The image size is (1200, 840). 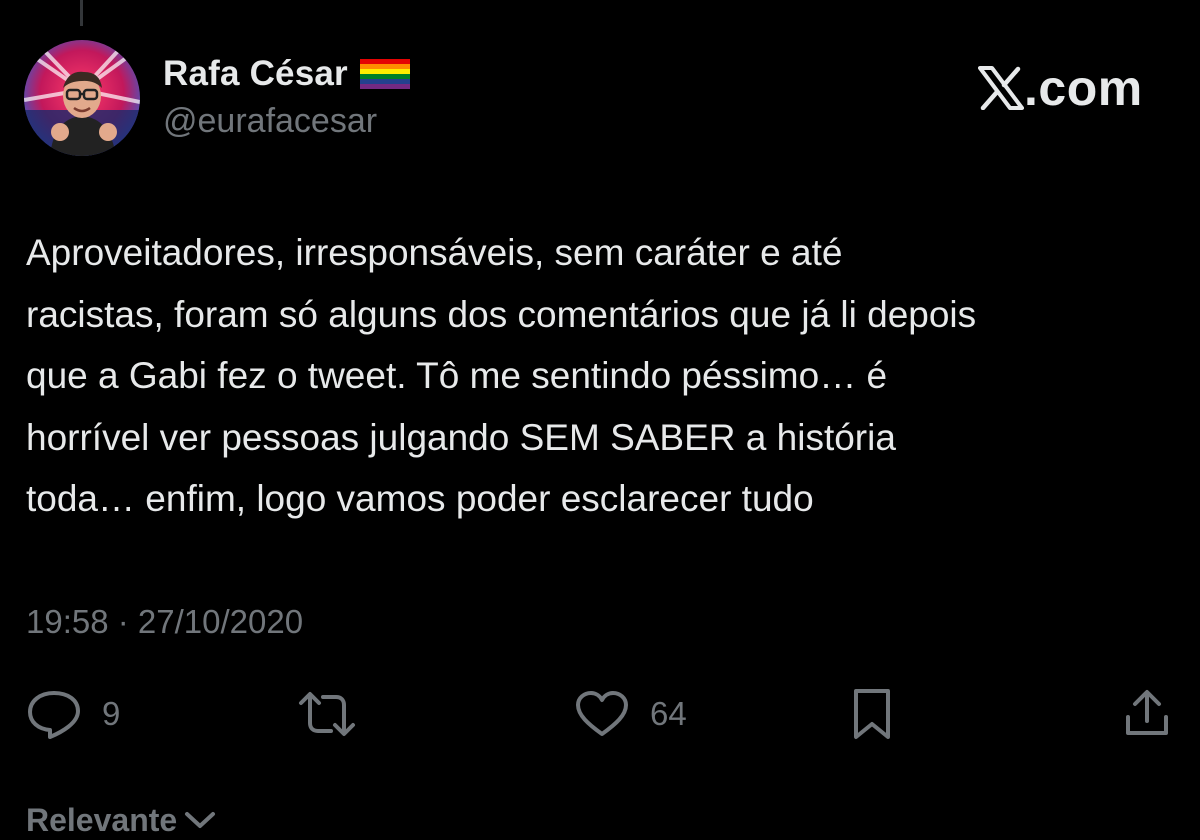 What do you see at coordinates (270, 121) in the screenshot?
I see `author-handle: @eurafacesar` at bounding box center [270, 121].